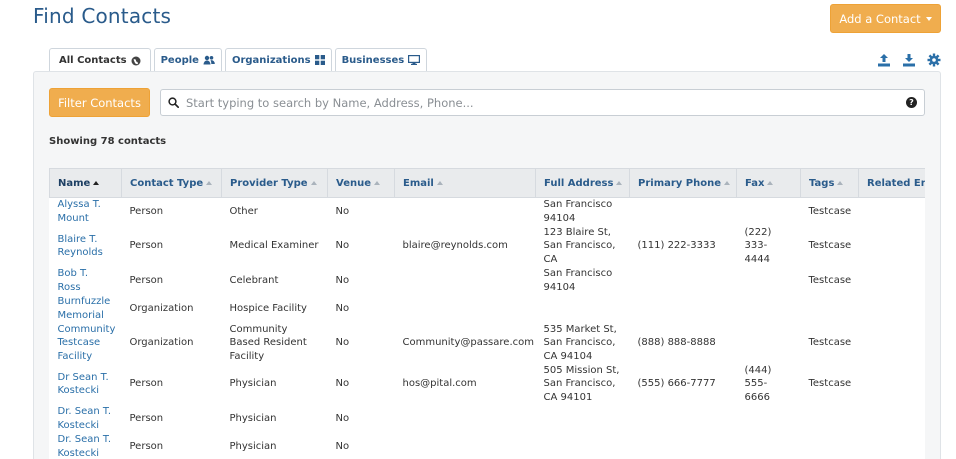 Image resolution: width=956 pixels, height=459 pixels. What do you see at coordinates (582, 211) in the screenshot?
I see `address-cell: San Francisco 94104` at bounding box center [582, 211].